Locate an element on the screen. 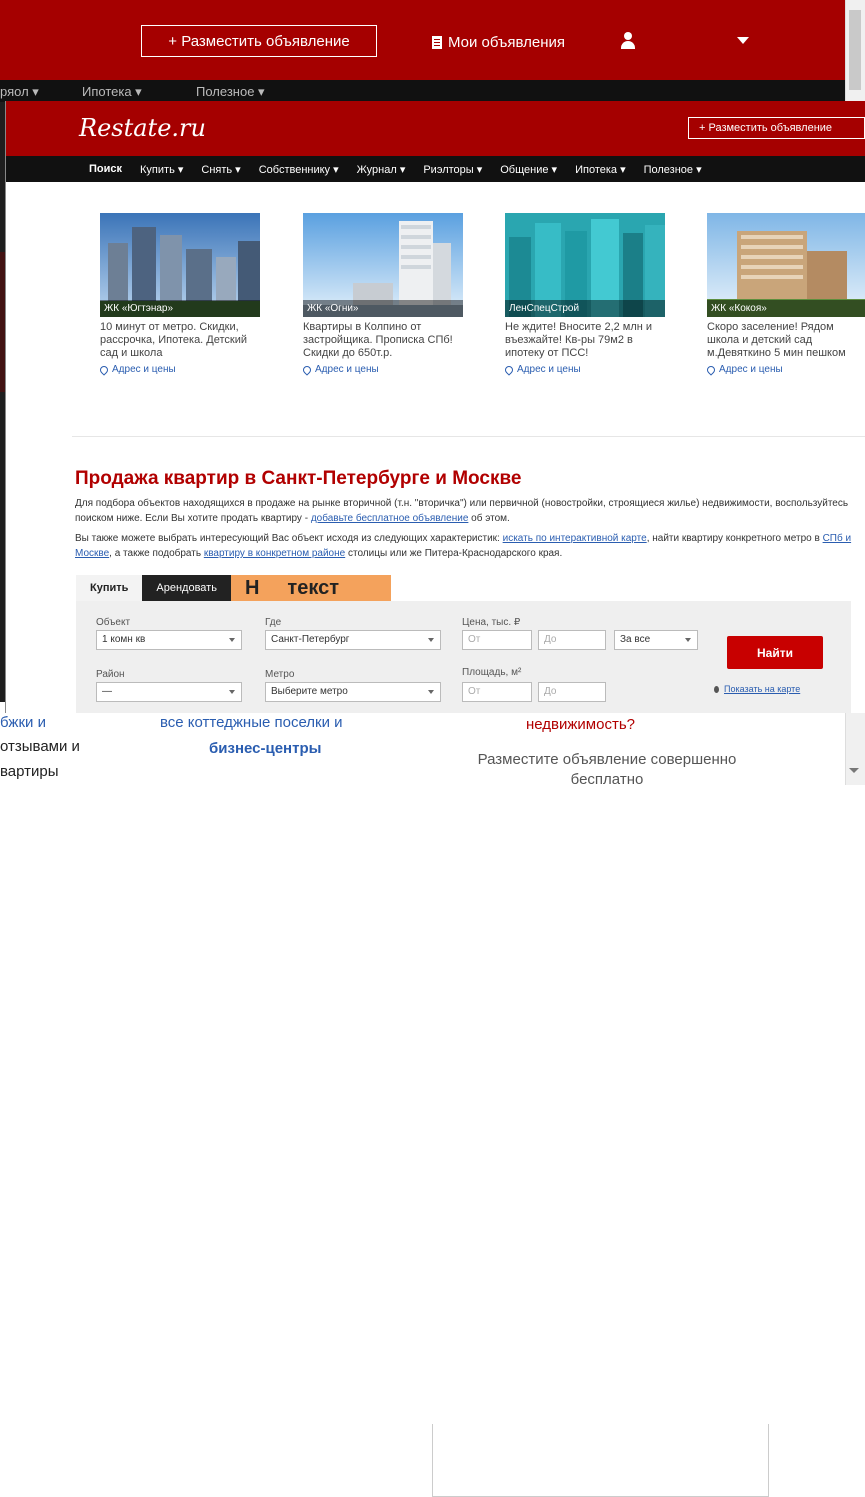  nav-item-owner: Собственнику ▾ is located at coordinates (299, 169).